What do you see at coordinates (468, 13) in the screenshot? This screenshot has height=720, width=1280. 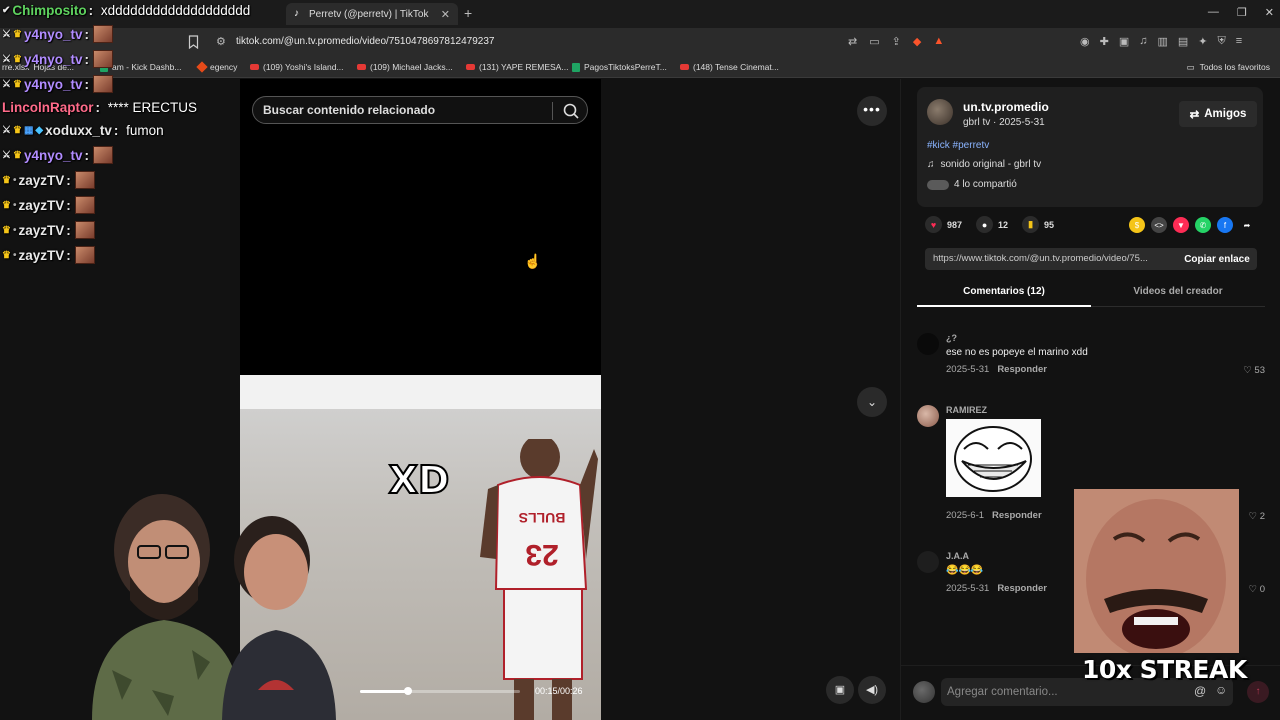 I see `new-tab-icon: +` at bounding box center [468, 13].